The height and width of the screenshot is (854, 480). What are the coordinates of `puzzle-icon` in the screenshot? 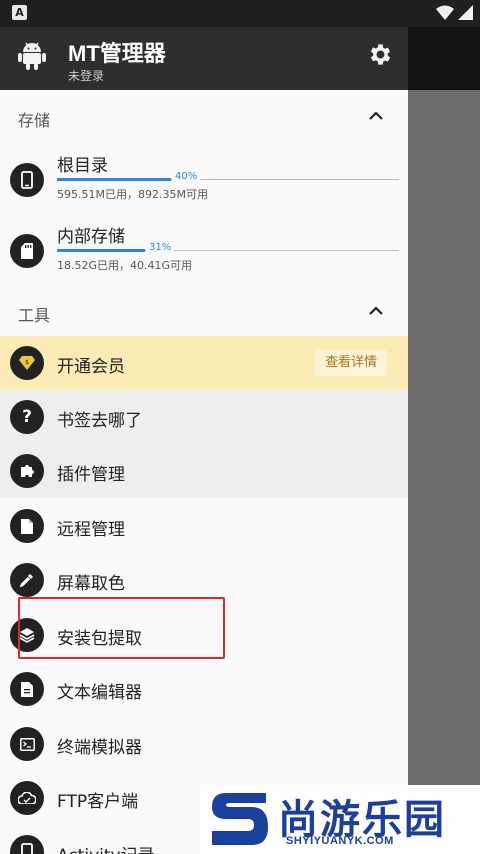 It's located at (27, 471).